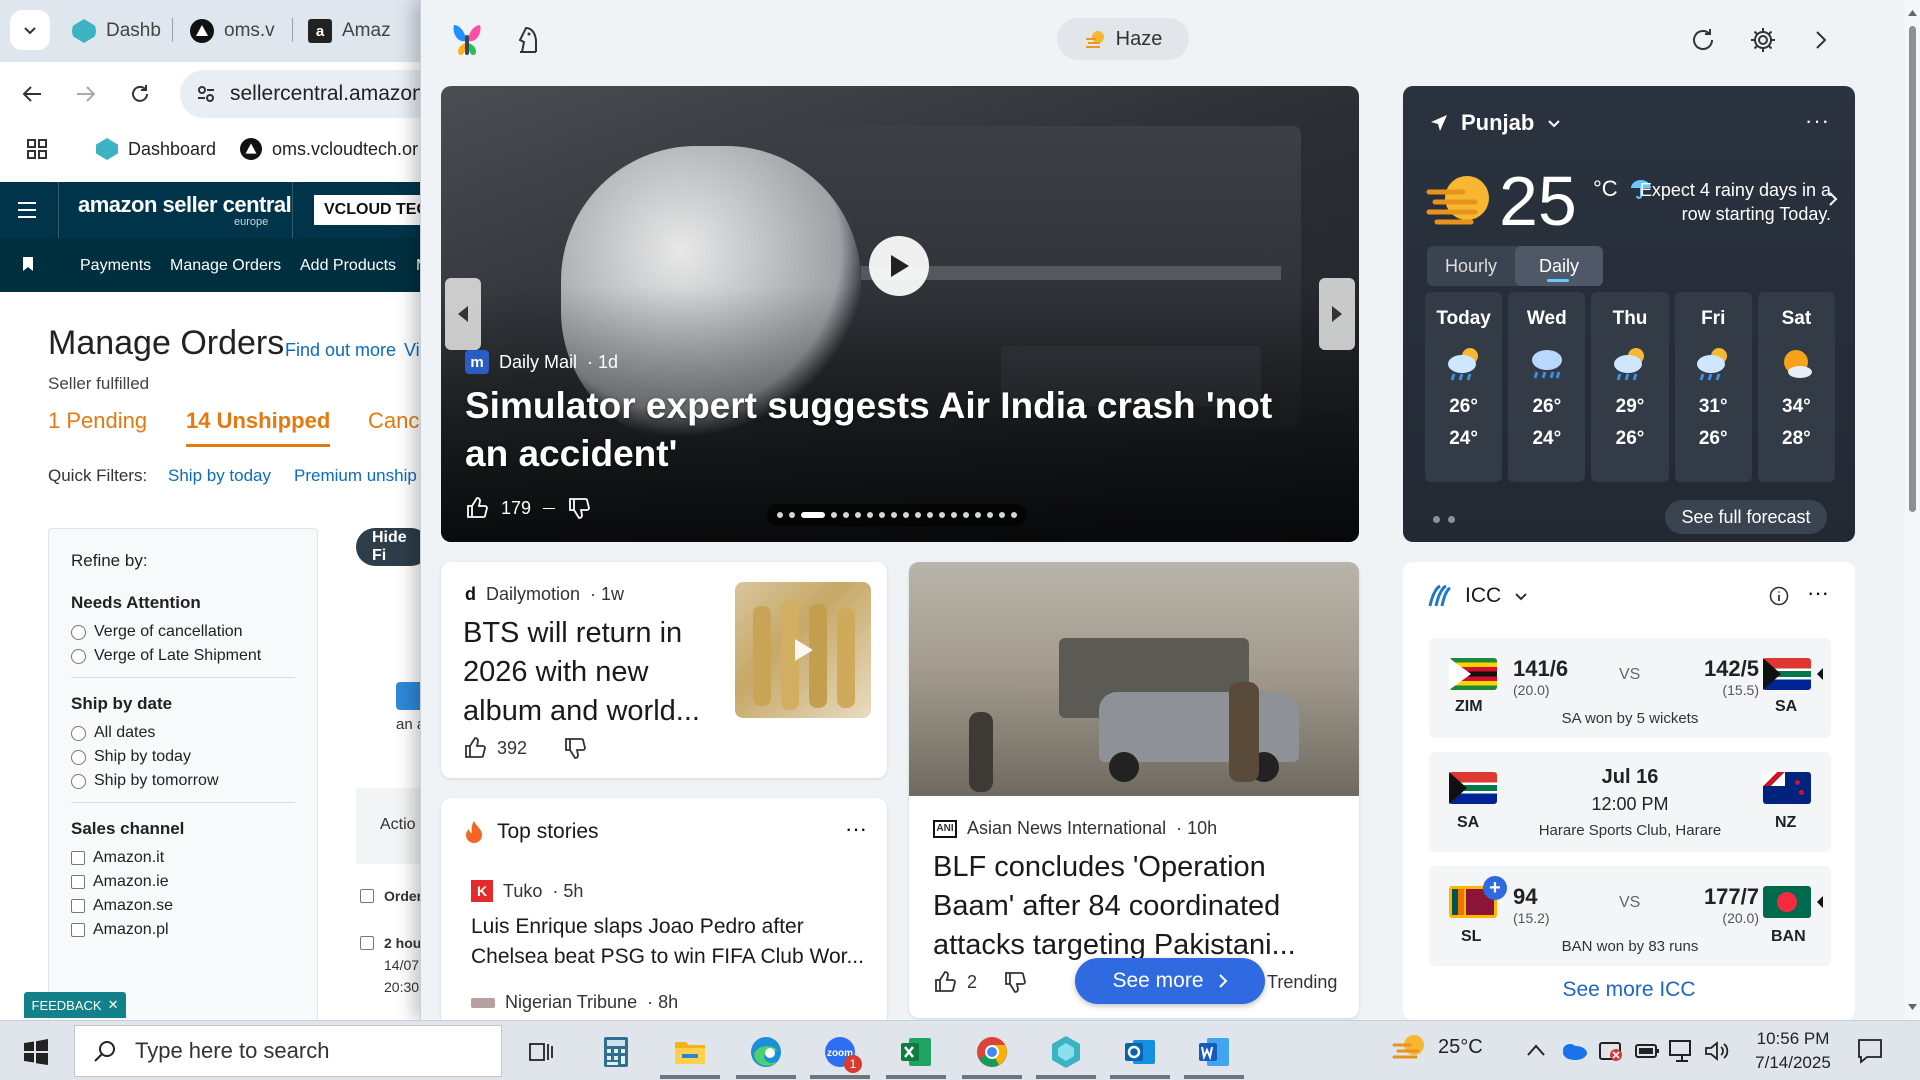 Image resolution: width=1920 pixels, height=1080 pixels. I want to click on tab-search-button, so click(30, 30).